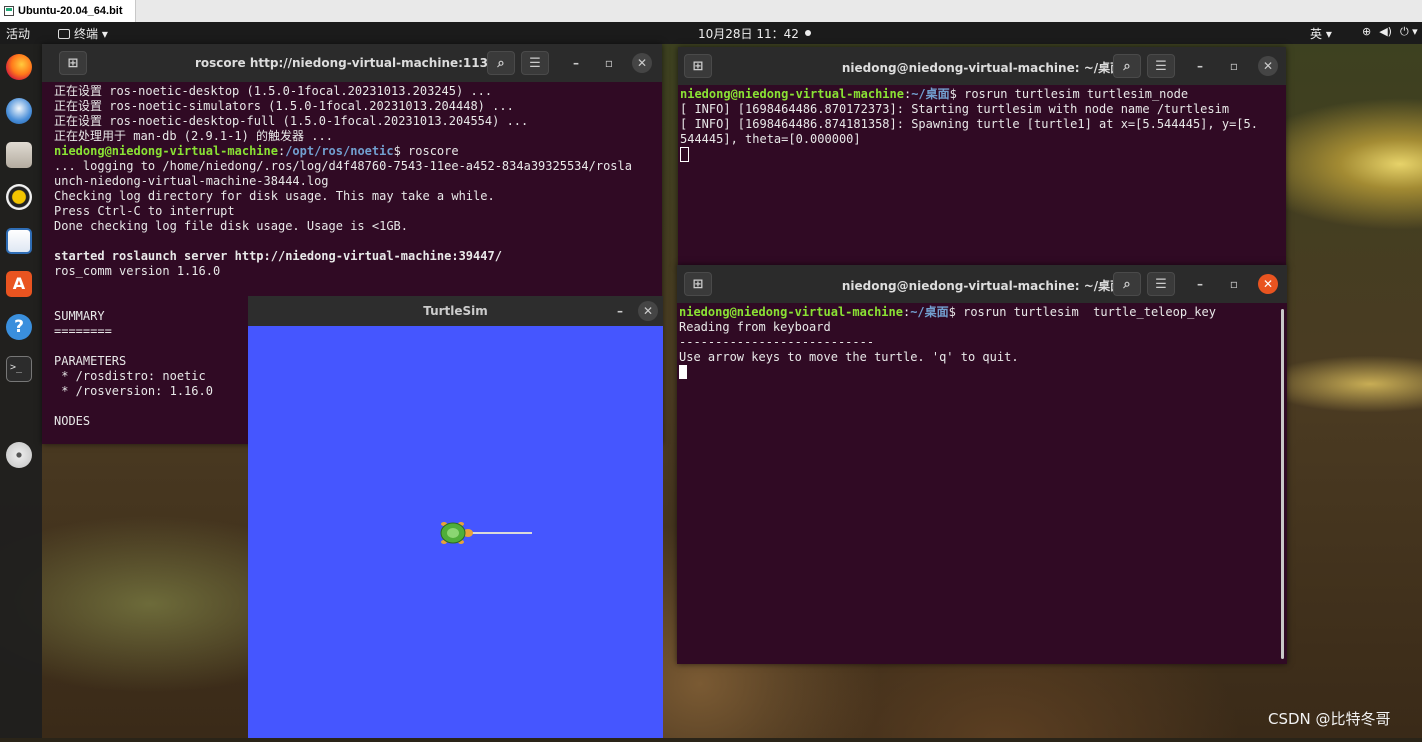  Describe the element at coordinates (426, 151) in the screenshot. I see `prompt-command: $ roscore` at that location.